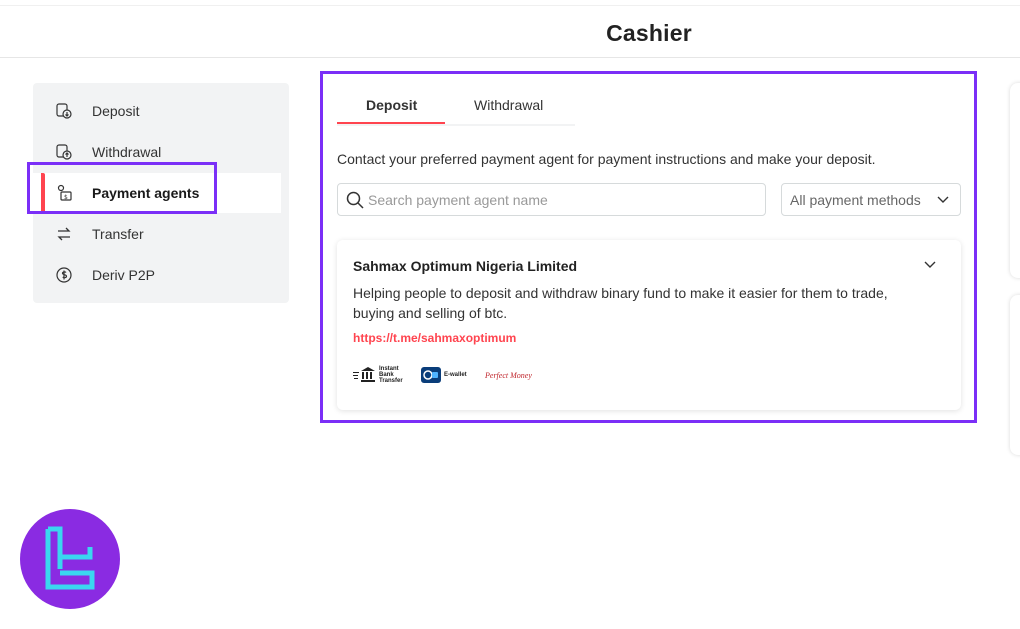 This screenshot has width=1020, height=629. What do you see at coordinates (391, 105) in the screenshot?
I see `tab-deposit: Deposit` at bounding box center [391, 105].